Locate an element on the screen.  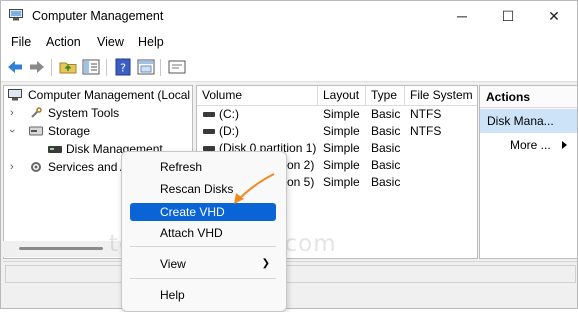
list-header: Volume Layout Type File System is located at coordinates (337, 96).